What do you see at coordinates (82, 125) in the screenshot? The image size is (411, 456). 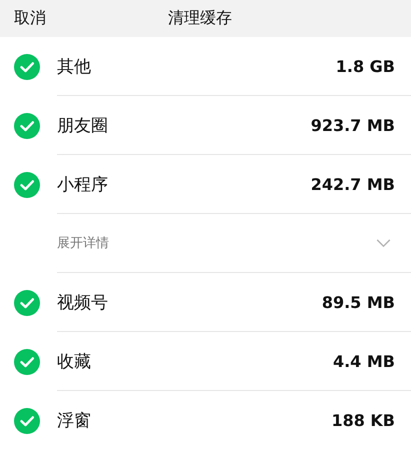 I see `cache-name: 朋友圈` at bounding box center [82, 125].